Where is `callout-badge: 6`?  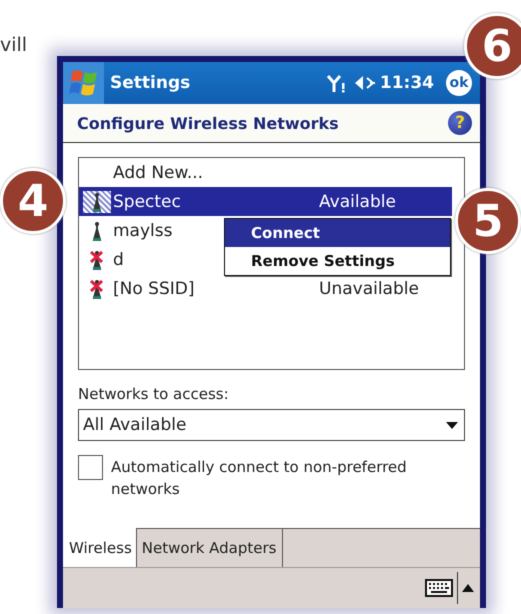 callout-badge: 6 is located at coordinates (492, 46).